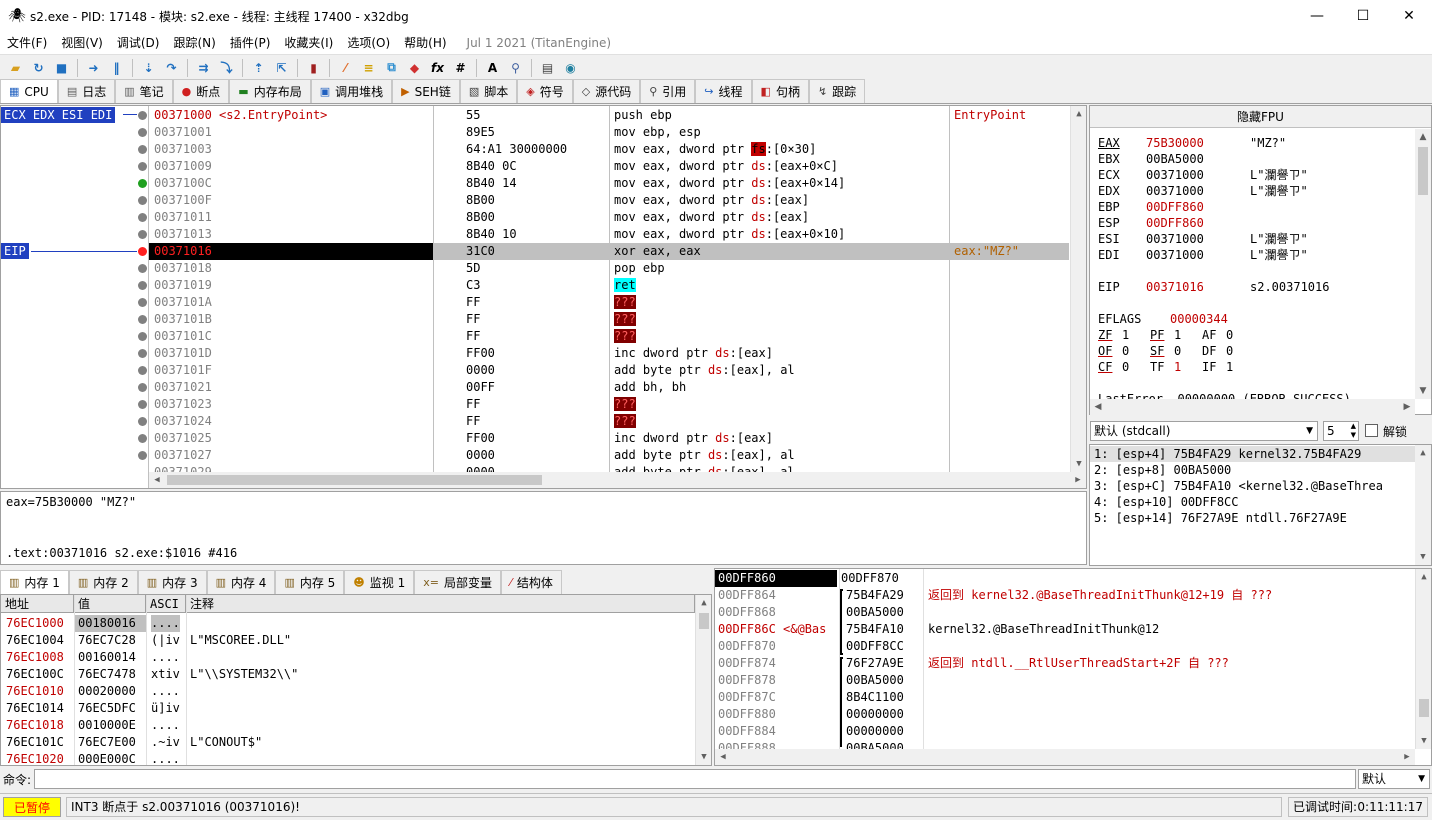  Describe the element at coordinates (1203, 191) in the screenshot. I see `register-edx: EDX 00371000 L"瀾譽ㄗ"` at that location.